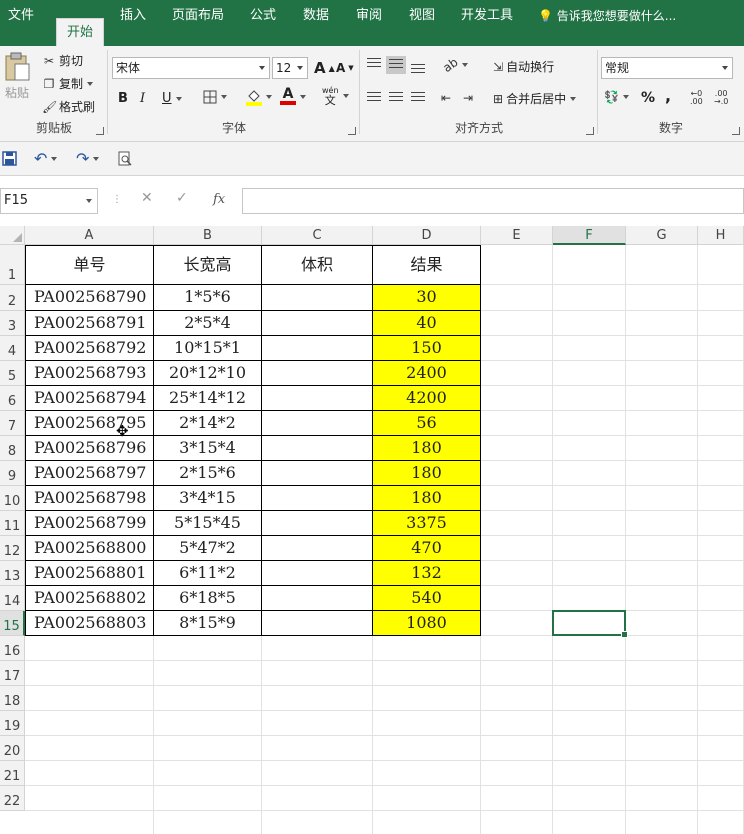 The width and height of the screenshot is (744, 834). I want to click on row-header-9: 9, so click(12, 473).